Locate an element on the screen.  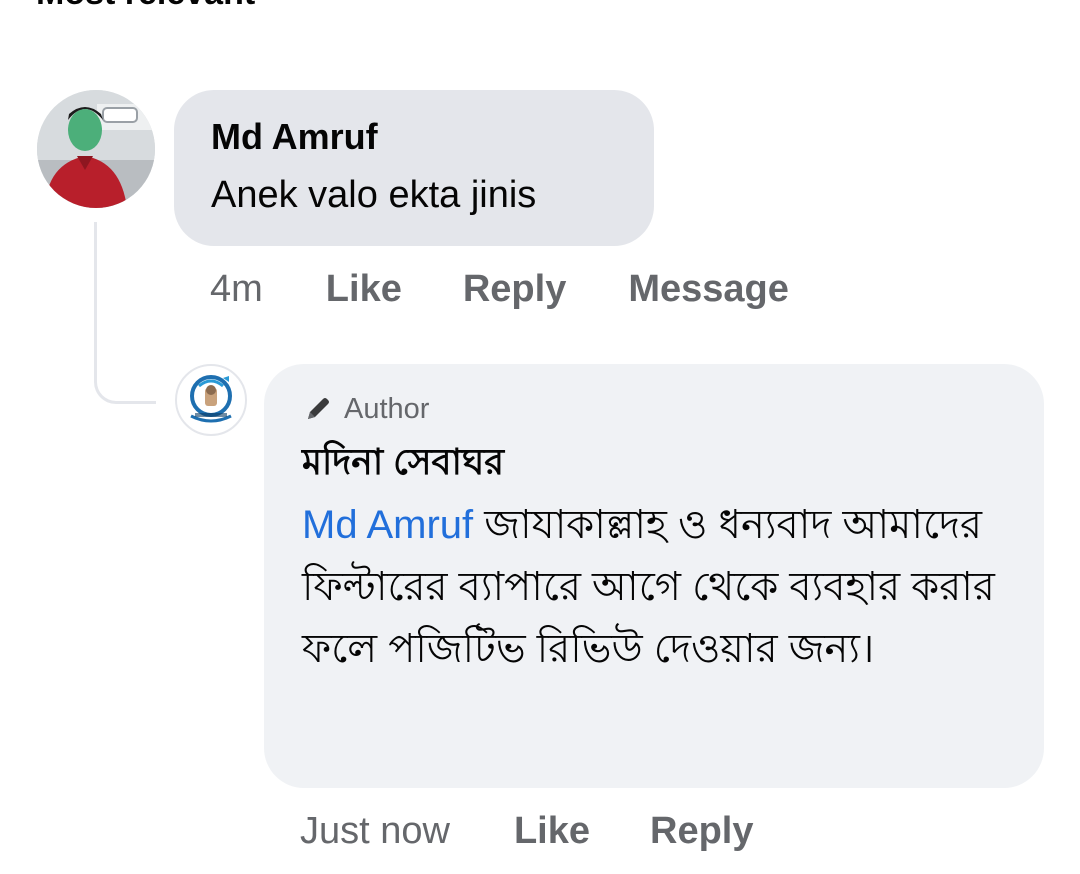
avatar is located at coordinates (96, 149).